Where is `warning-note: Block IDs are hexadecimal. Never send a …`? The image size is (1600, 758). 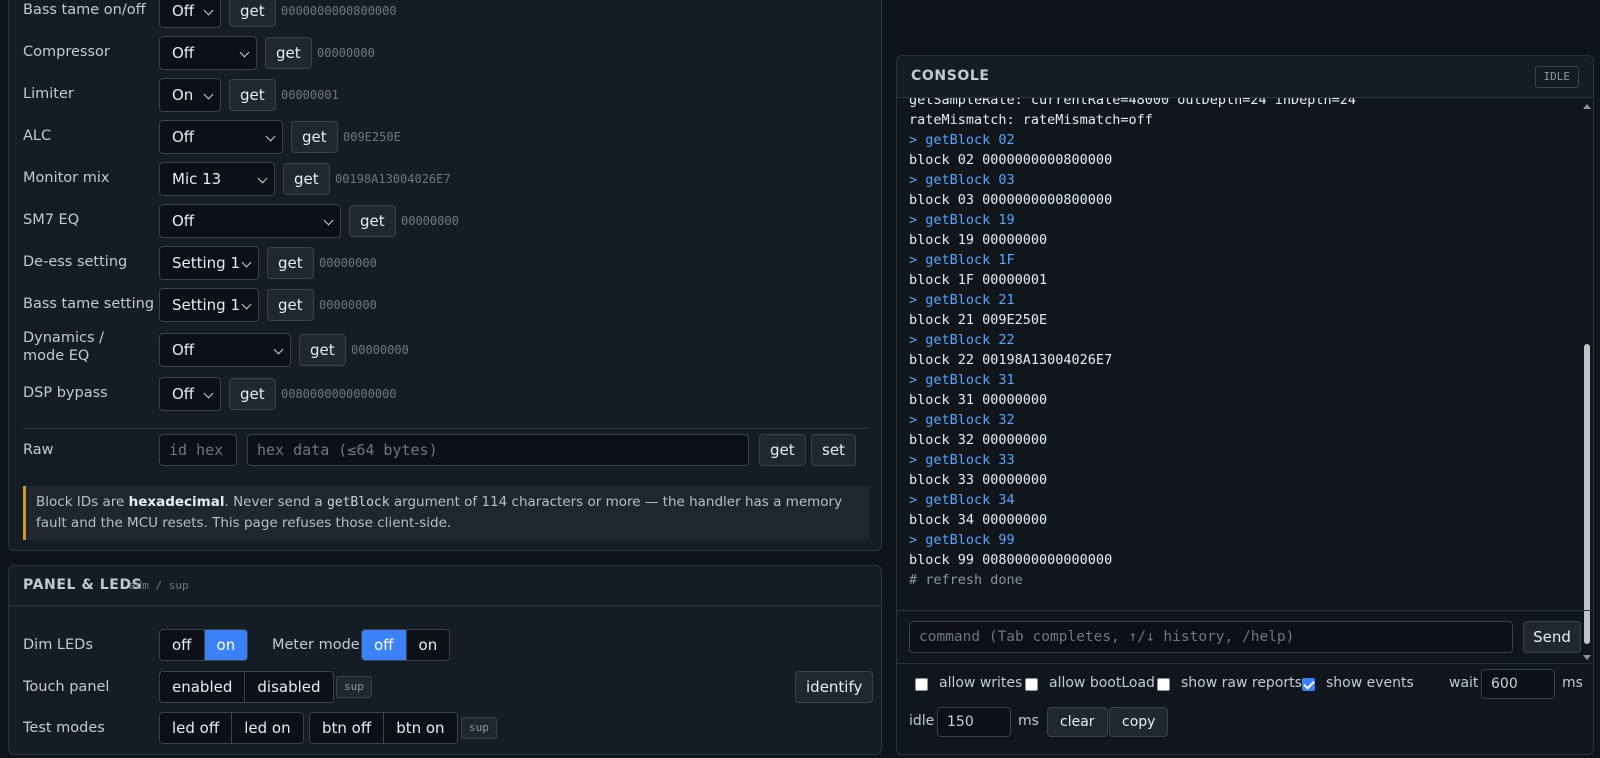 warning-note: Block IDs are hexadecimal. Never send a … is located at coordinates (446, 513).